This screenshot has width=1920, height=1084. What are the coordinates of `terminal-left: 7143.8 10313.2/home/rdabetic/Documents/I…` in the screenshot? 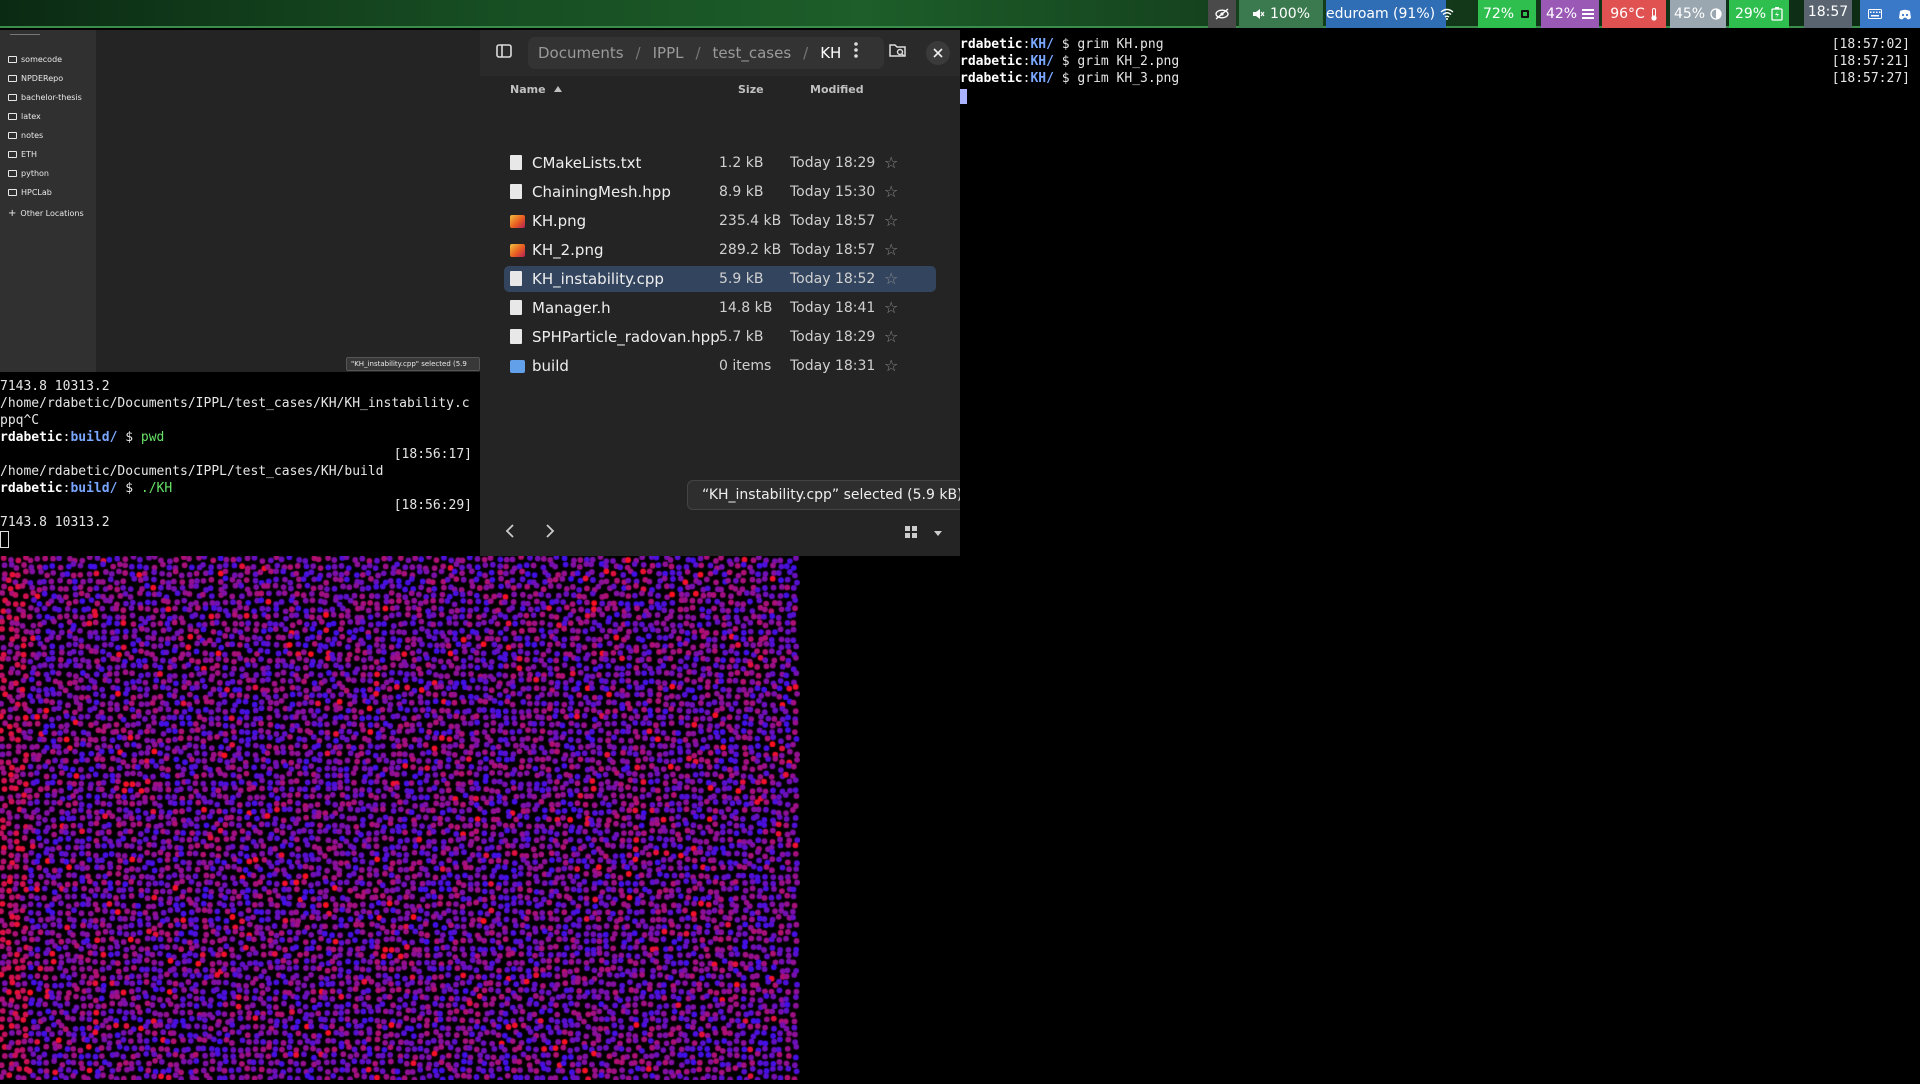 It's located at (240, 462).